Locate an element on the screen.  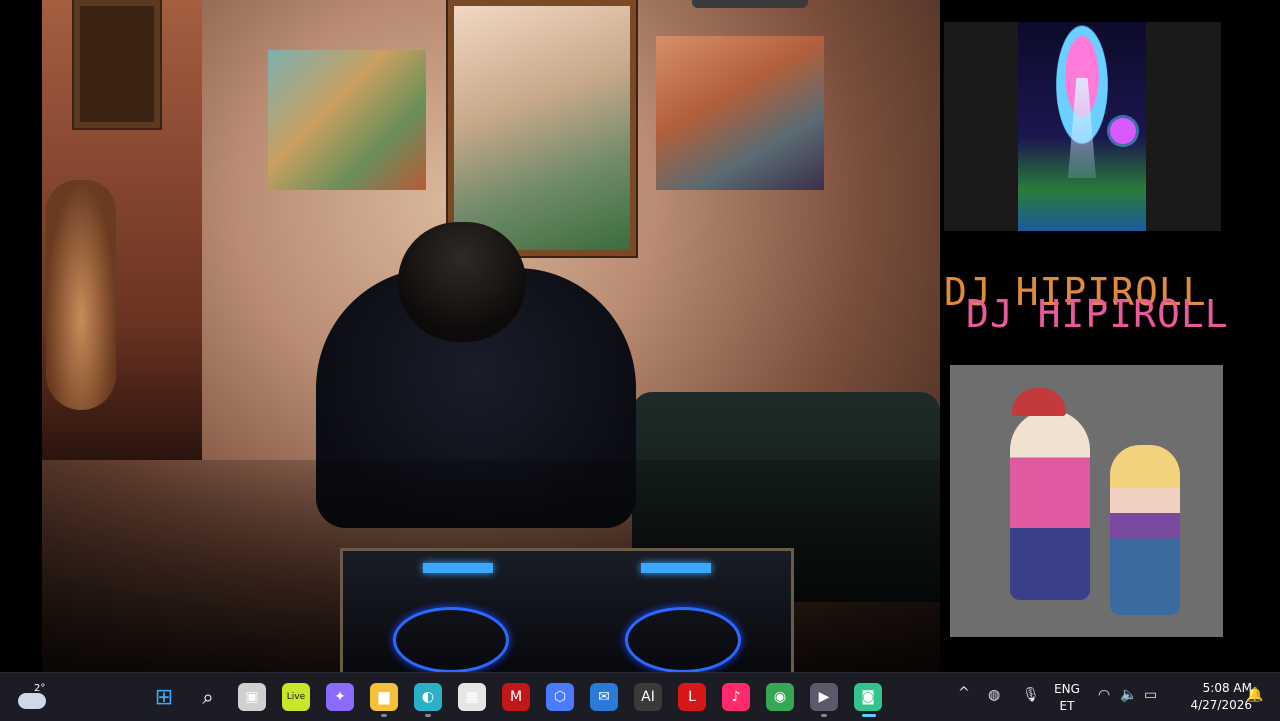
small-frame is located at coordinates (117, 64).